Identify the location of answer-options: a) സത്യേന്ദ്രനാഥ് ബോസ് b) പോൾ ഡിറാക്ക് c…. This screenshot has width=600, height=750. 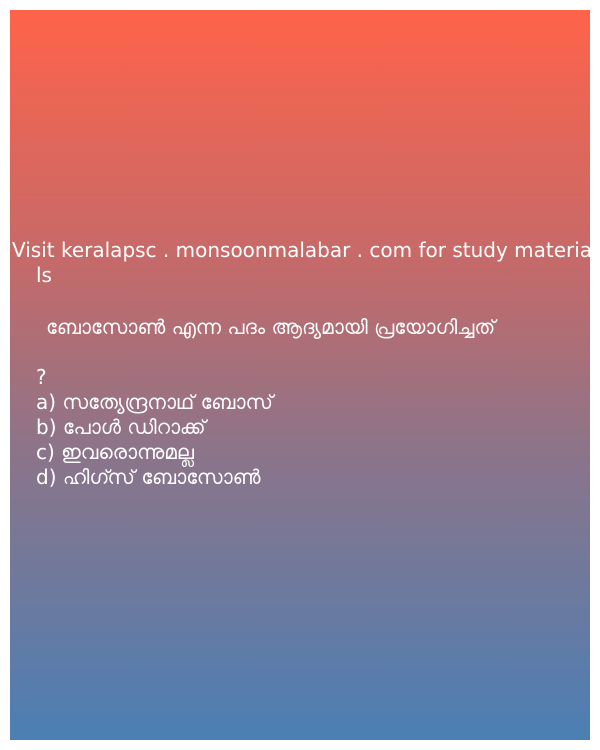
(154, 440).